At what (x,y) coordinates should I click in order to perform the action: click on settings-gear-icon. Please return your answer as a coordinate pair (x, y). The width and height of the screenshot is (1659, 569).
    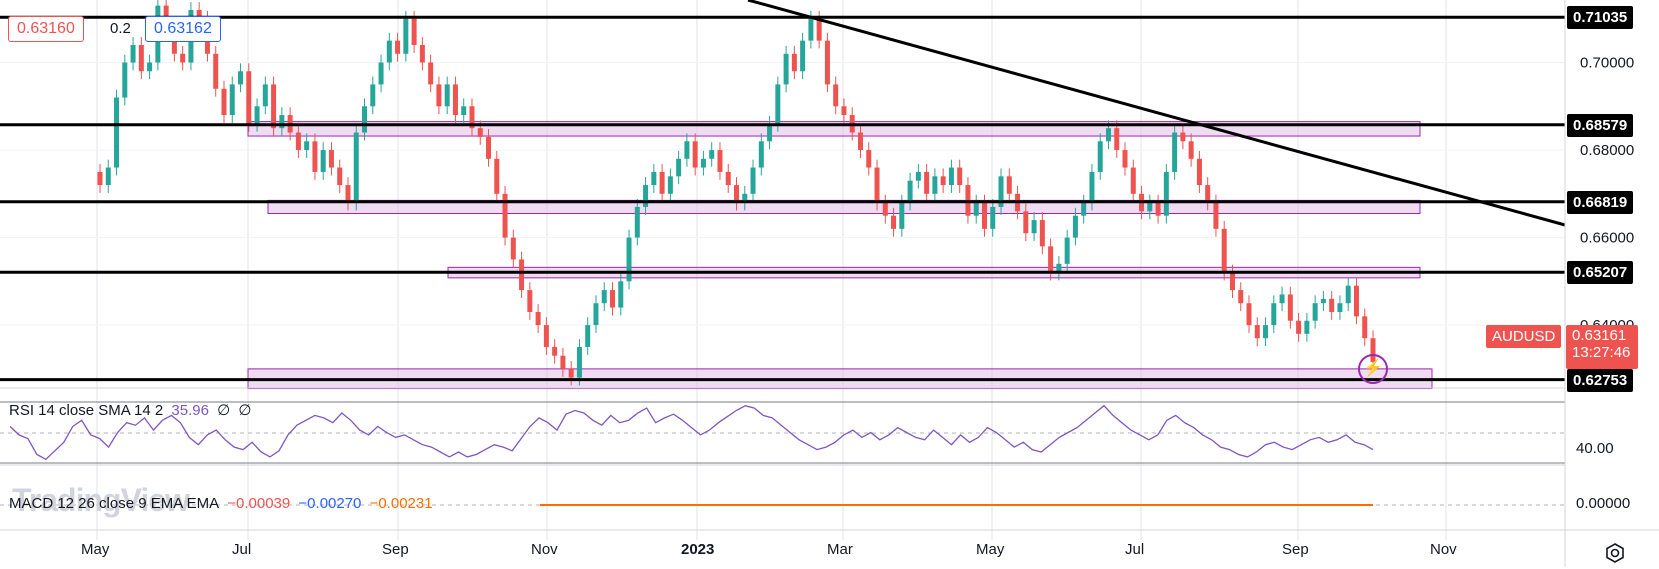
    Looking at the image, I should click on (1615, 553).